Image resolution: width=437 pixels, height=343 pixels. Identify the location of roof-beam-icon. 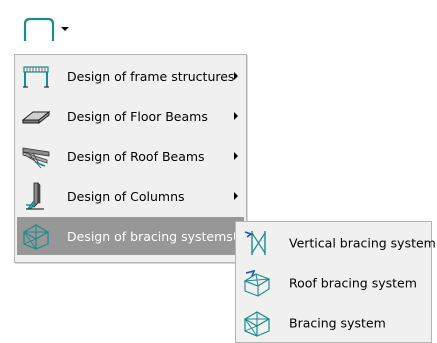
(36, 156).